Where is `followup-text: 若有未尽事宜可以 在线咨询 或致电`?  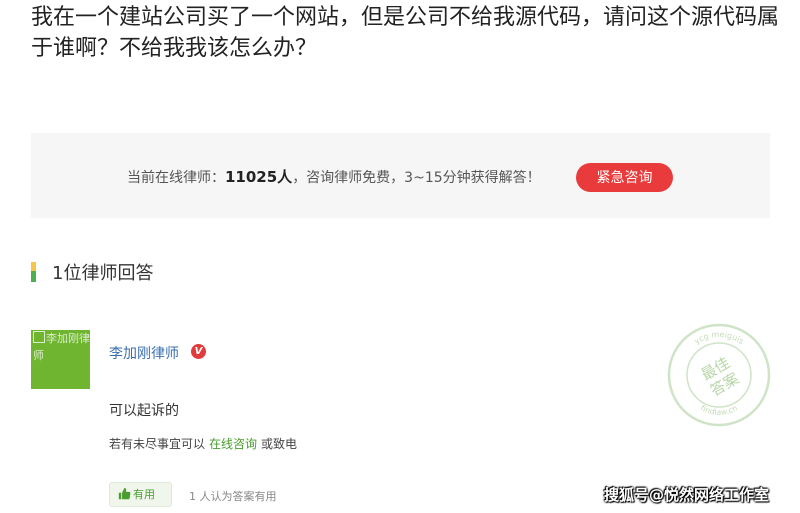
followup-text: 若有未尽事宜可以 在线咨询 或致电 is located at coordinates (203, 443).